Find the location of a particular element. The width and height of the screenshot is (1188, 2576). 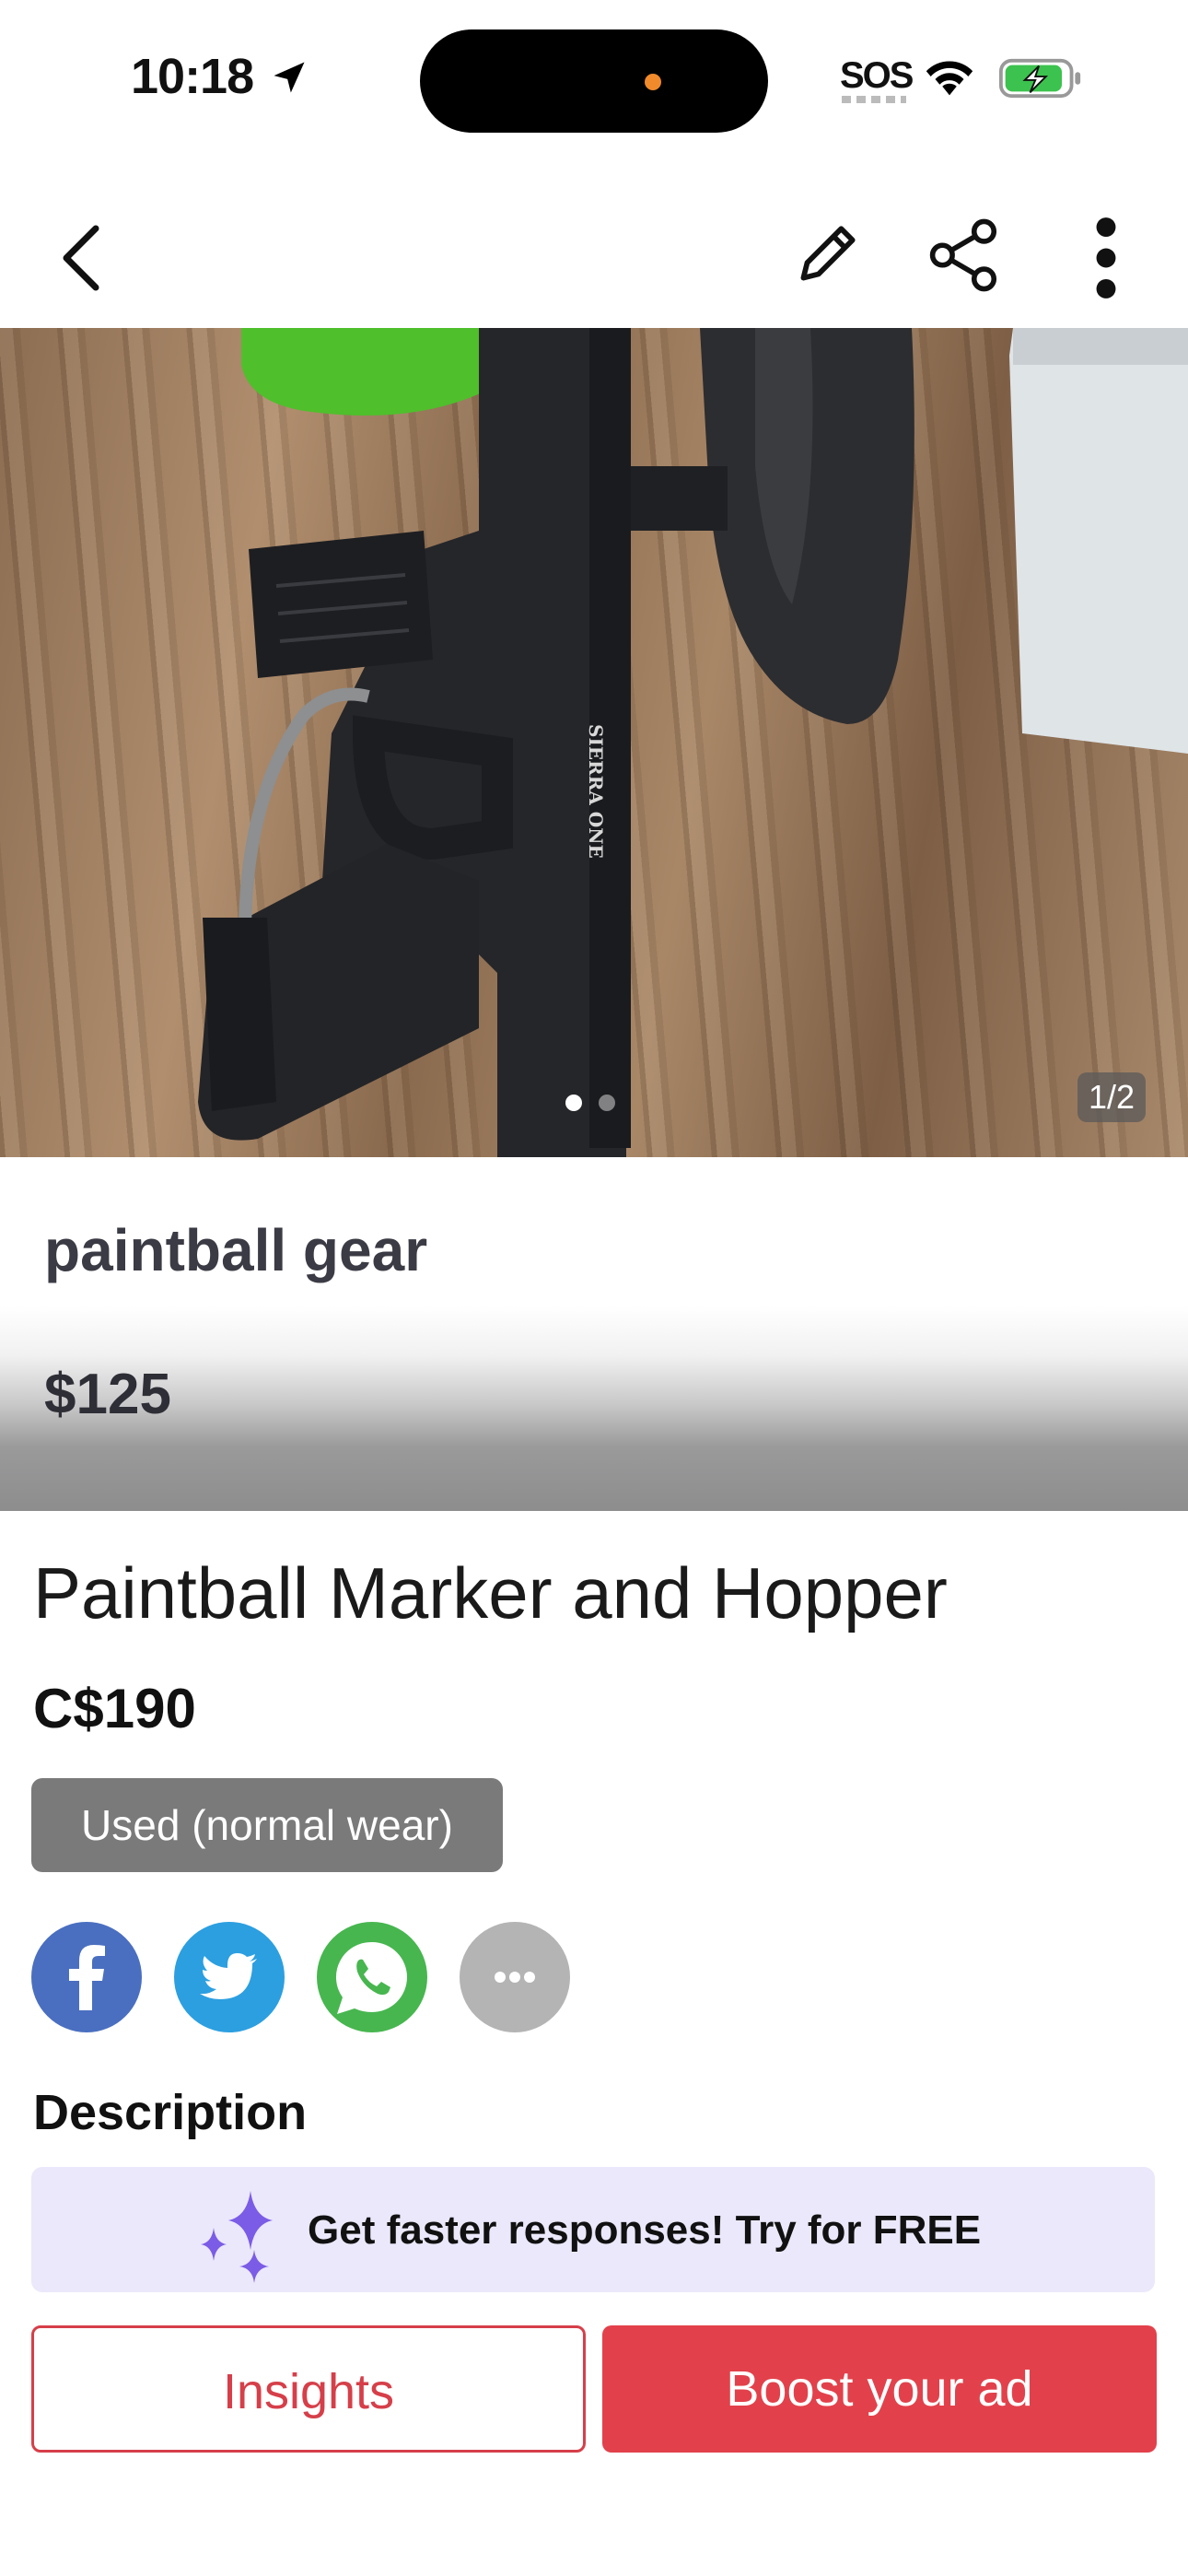

photo-counter: 1/2 is located at coordinates (1112, 1097).